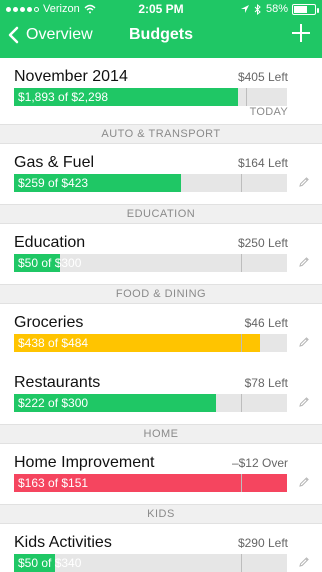 The image size is (322, 572). Describe the element at coordinates (150, 263) in the screenshot. I see `budget-progress-bar: $50 of $300` at that location.